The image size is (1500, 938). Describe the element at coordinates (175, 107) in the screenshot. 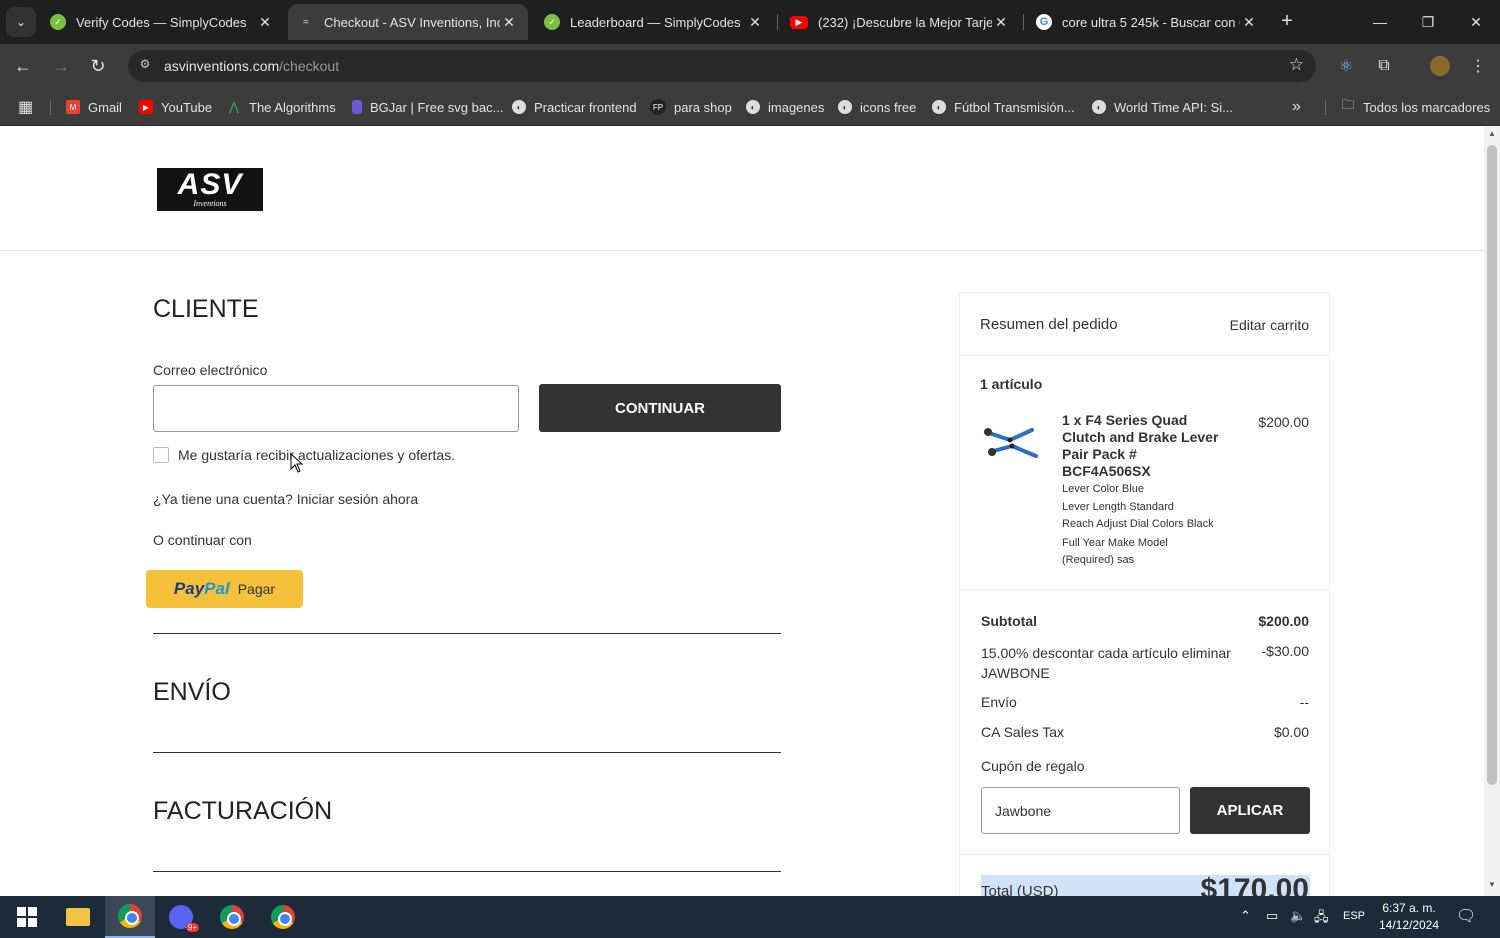

I see `bookmark-youtube: ▶ YouTube` at that location.